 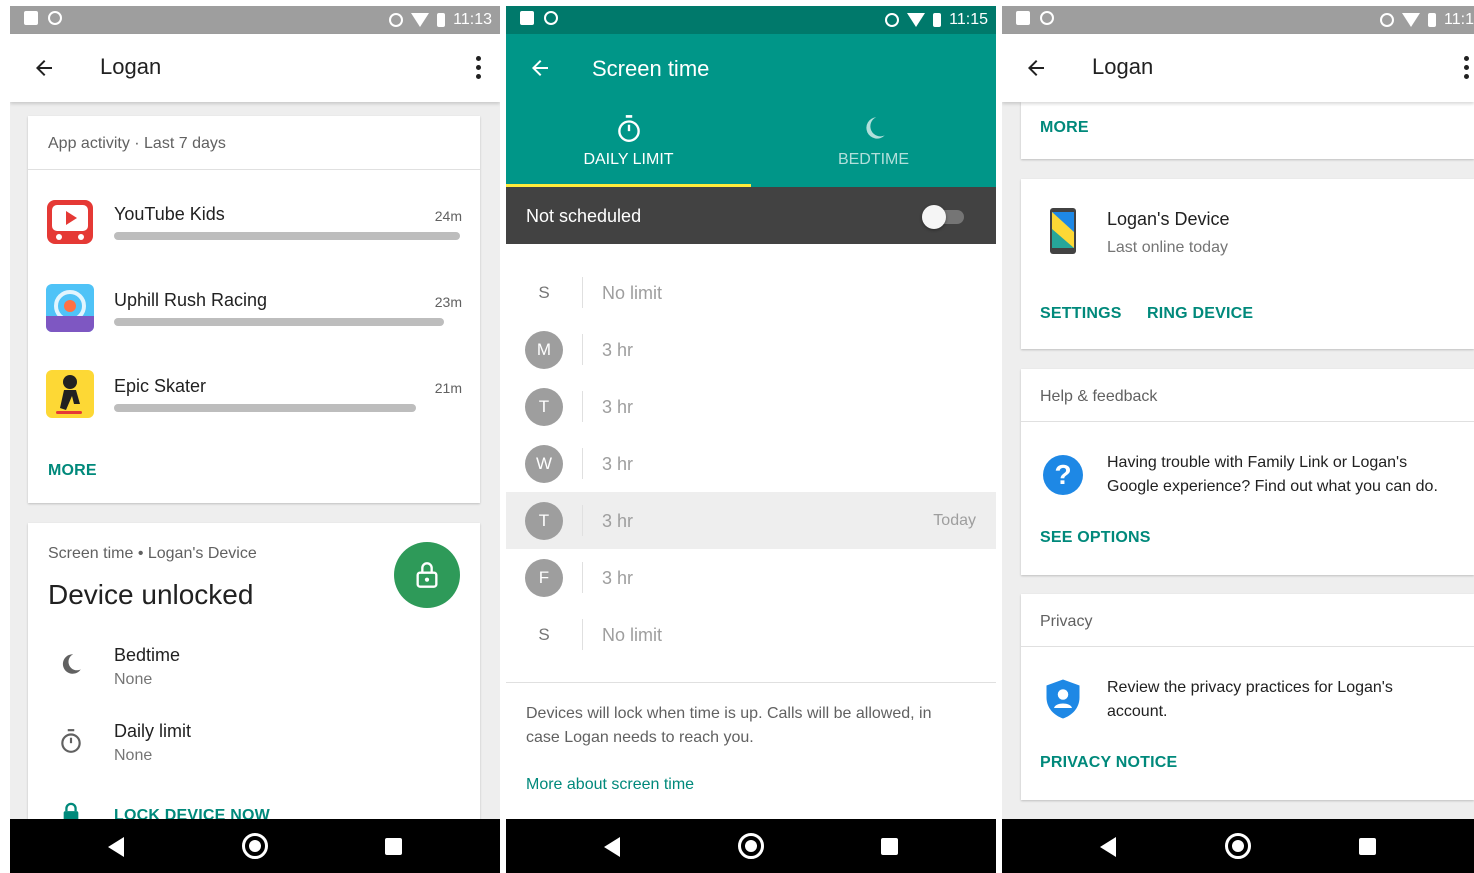 I want to click on privacy-notice-button: PRIVACY NOTICE, so click(x=1108, y=763).